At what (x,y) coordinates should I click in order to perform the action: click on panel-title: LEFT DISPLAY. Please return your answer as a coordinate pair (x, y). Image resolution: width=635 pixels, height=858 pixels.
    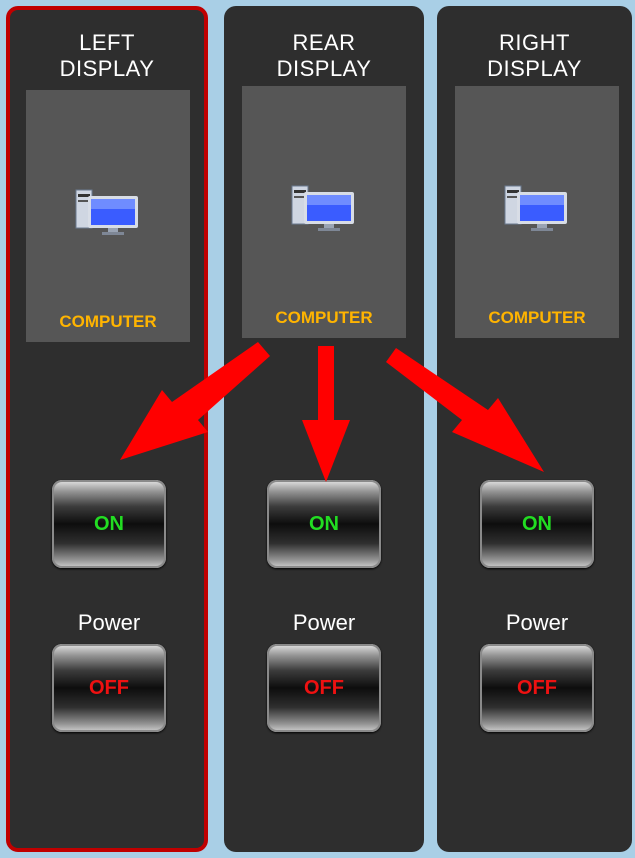
    Looking at the image, I should click on (107, 55).